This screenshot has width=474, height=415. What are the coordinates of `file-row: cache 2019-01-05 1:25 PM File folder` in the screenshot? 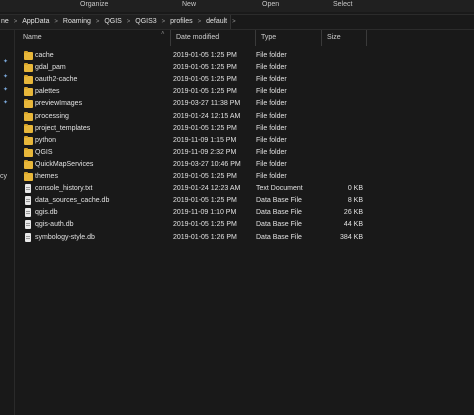 It's located at (198, 56).